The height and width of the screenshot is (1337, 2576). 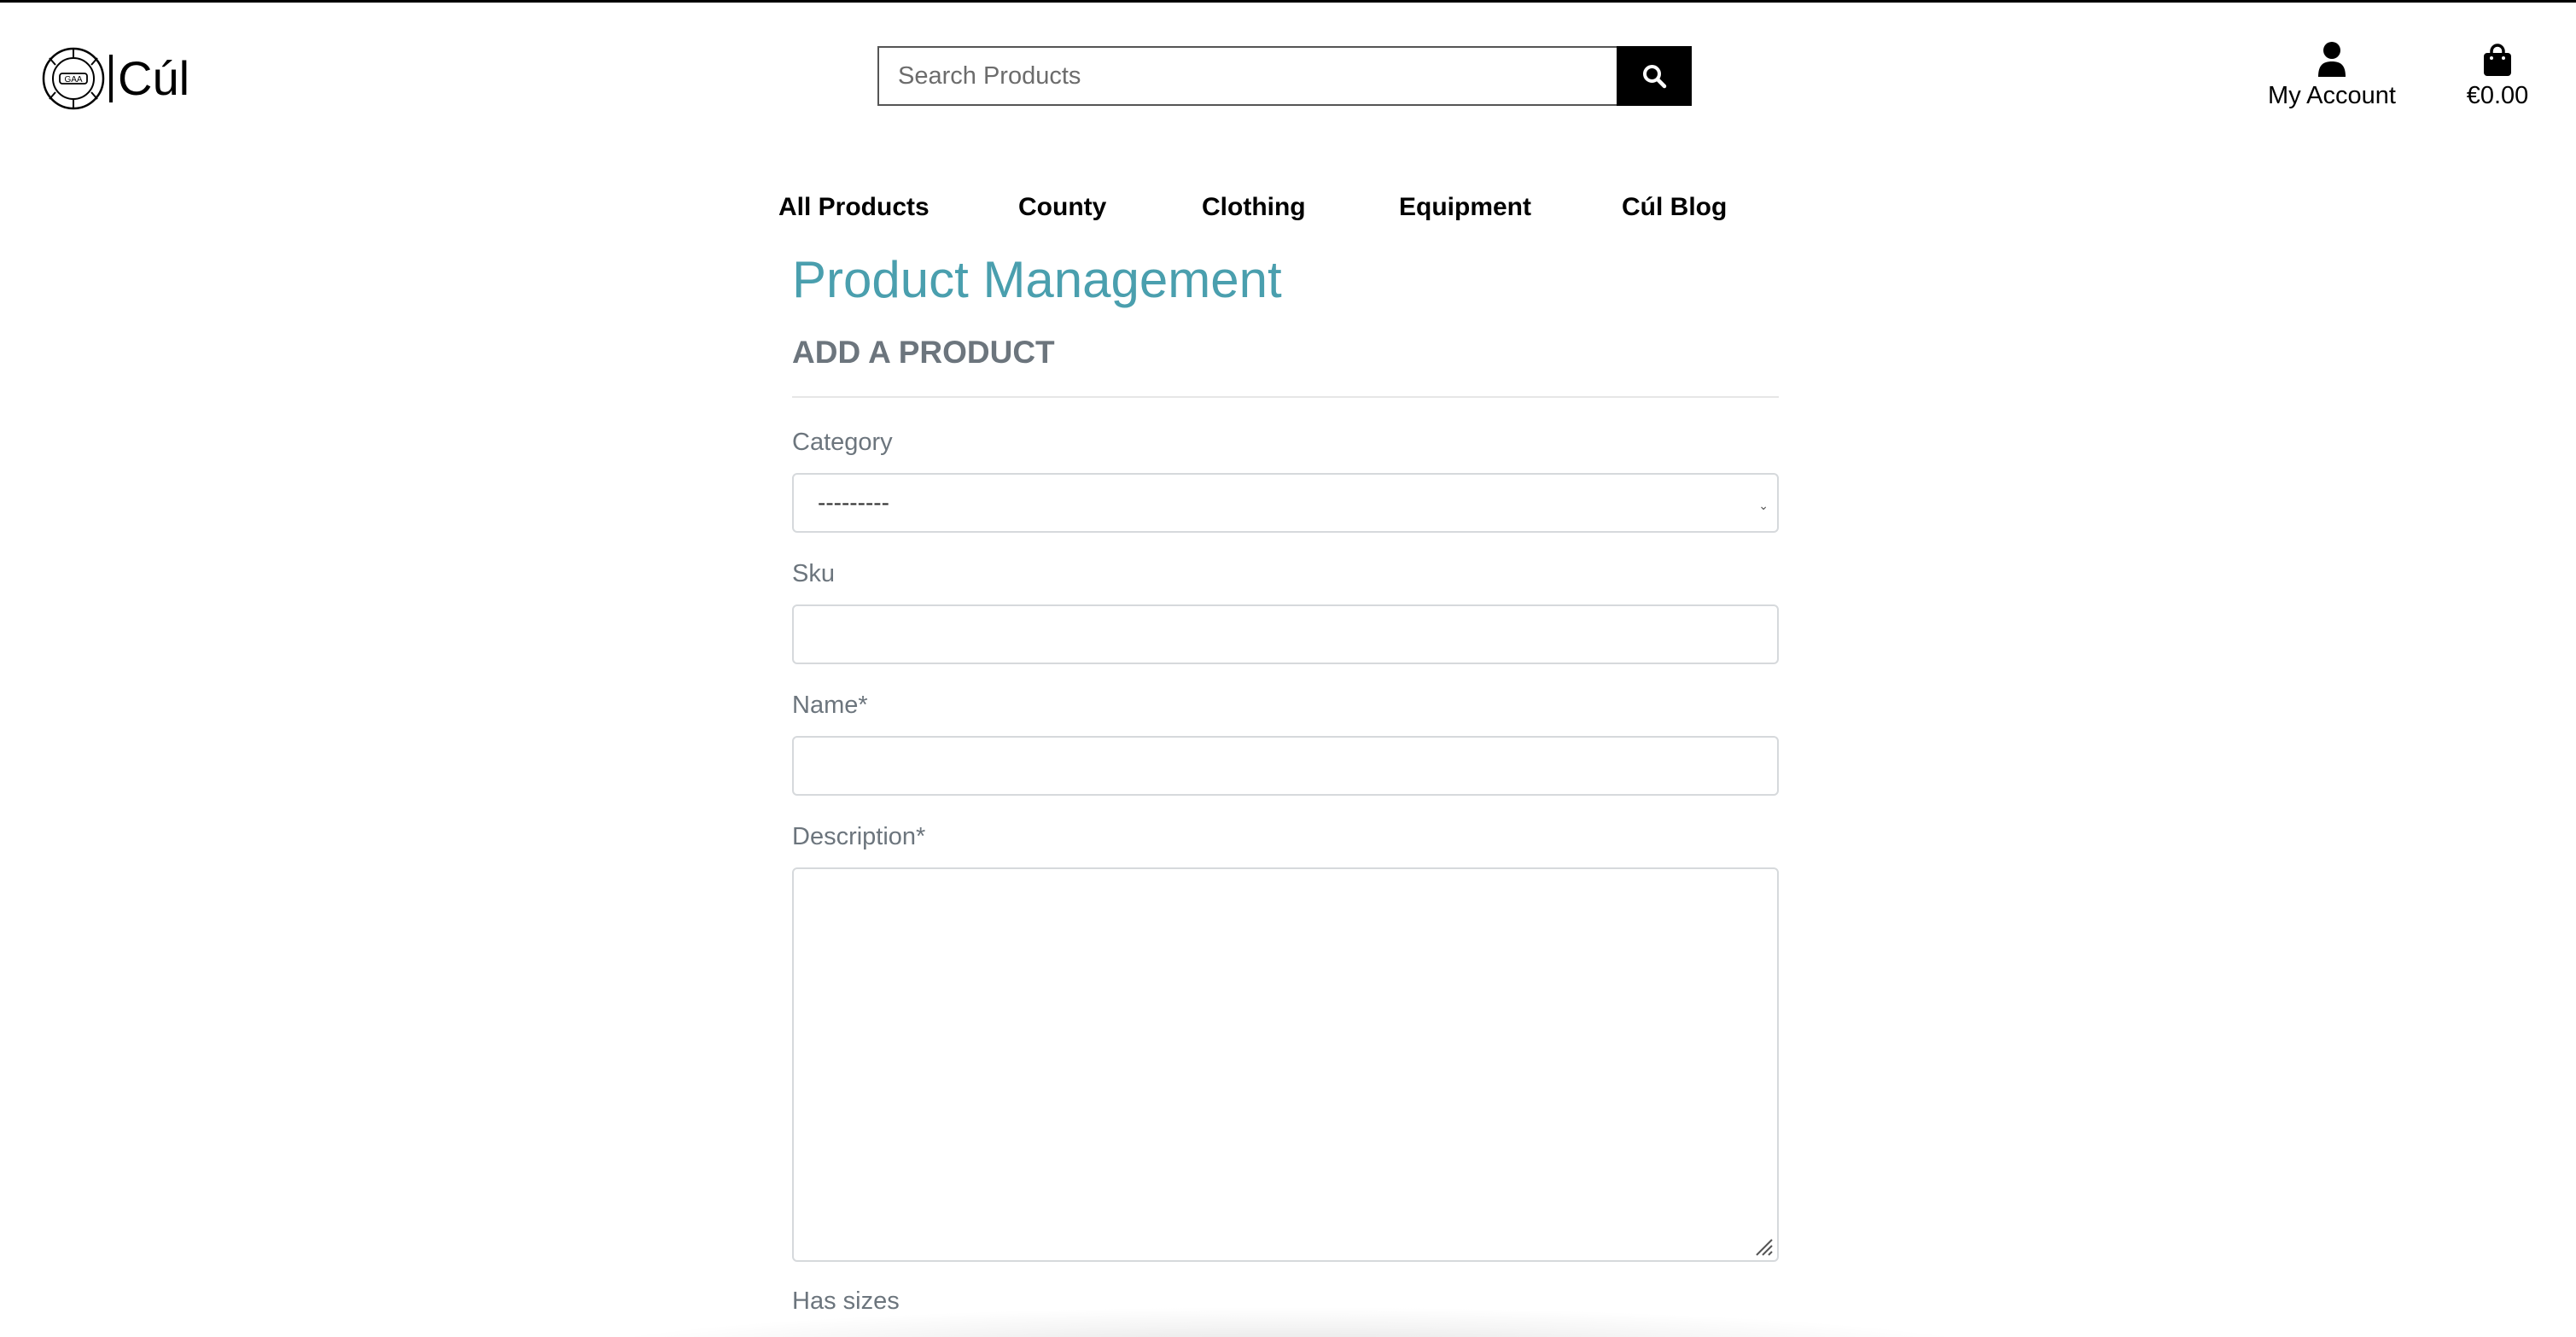 I want to click on section-title: ADD A PRODUCT, so click(x=923, y=352).